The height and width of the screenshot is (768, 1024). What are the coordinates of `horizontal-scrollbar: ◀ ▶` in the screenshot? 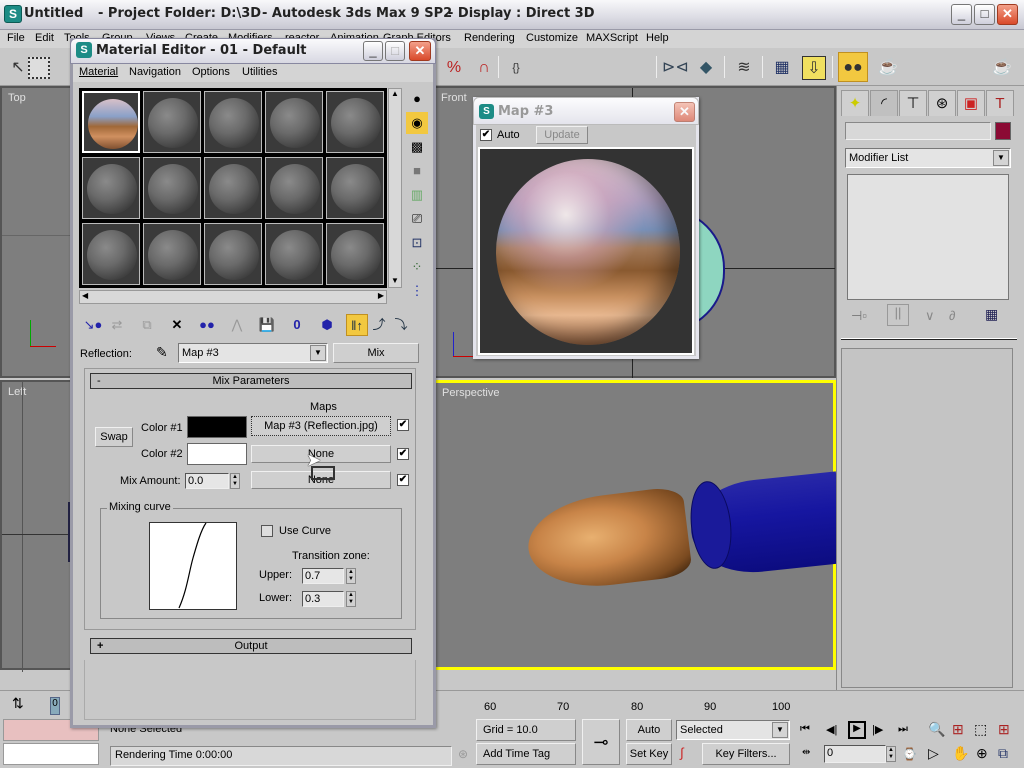 It's located at (233, 297).